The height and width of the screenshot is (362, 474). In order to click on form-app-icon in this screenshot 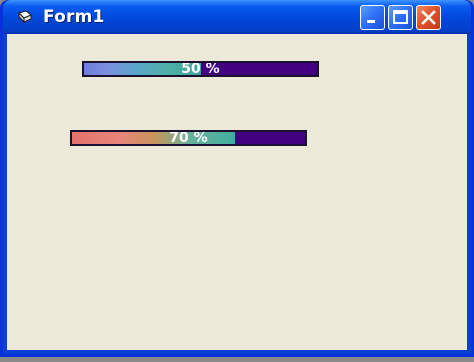, I will do `click(25, 17)`.